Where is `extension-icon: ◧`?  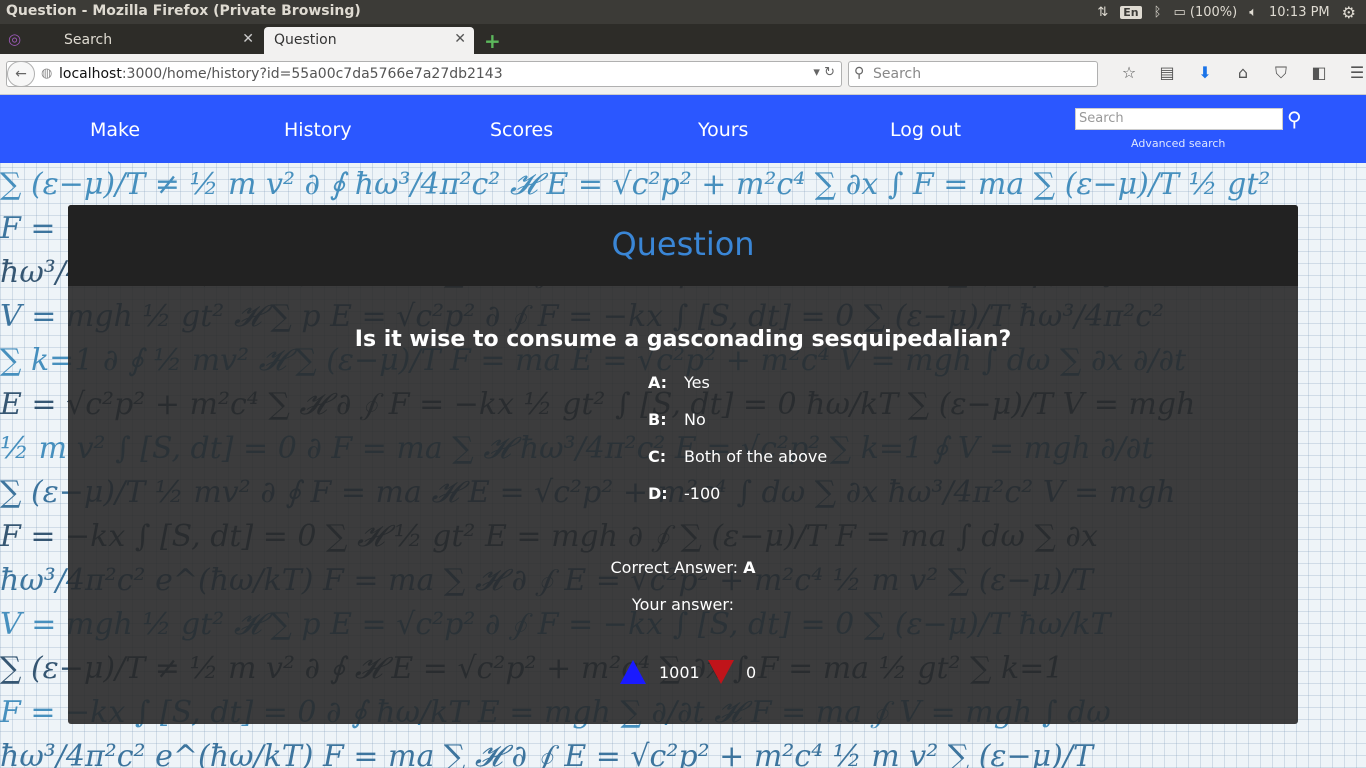 extension-icon: ◧ is located at coordinates (1319, 73).